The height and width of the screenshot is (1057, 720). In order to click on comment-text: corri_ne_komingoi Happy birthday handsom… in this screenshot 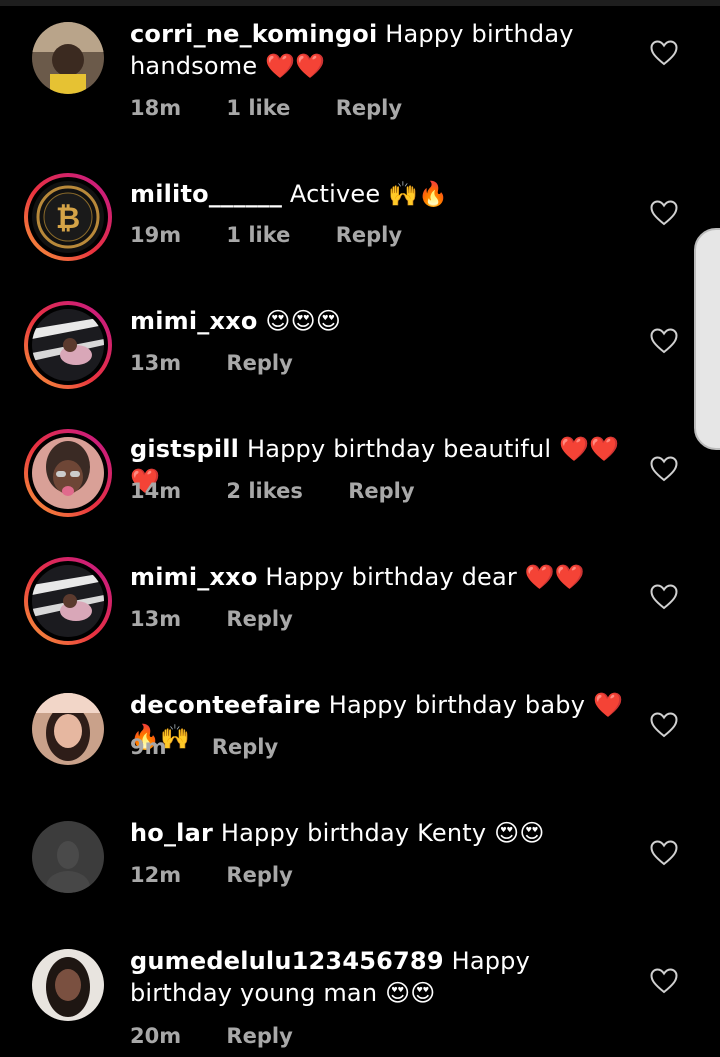, I will do `click(380, 50)`.